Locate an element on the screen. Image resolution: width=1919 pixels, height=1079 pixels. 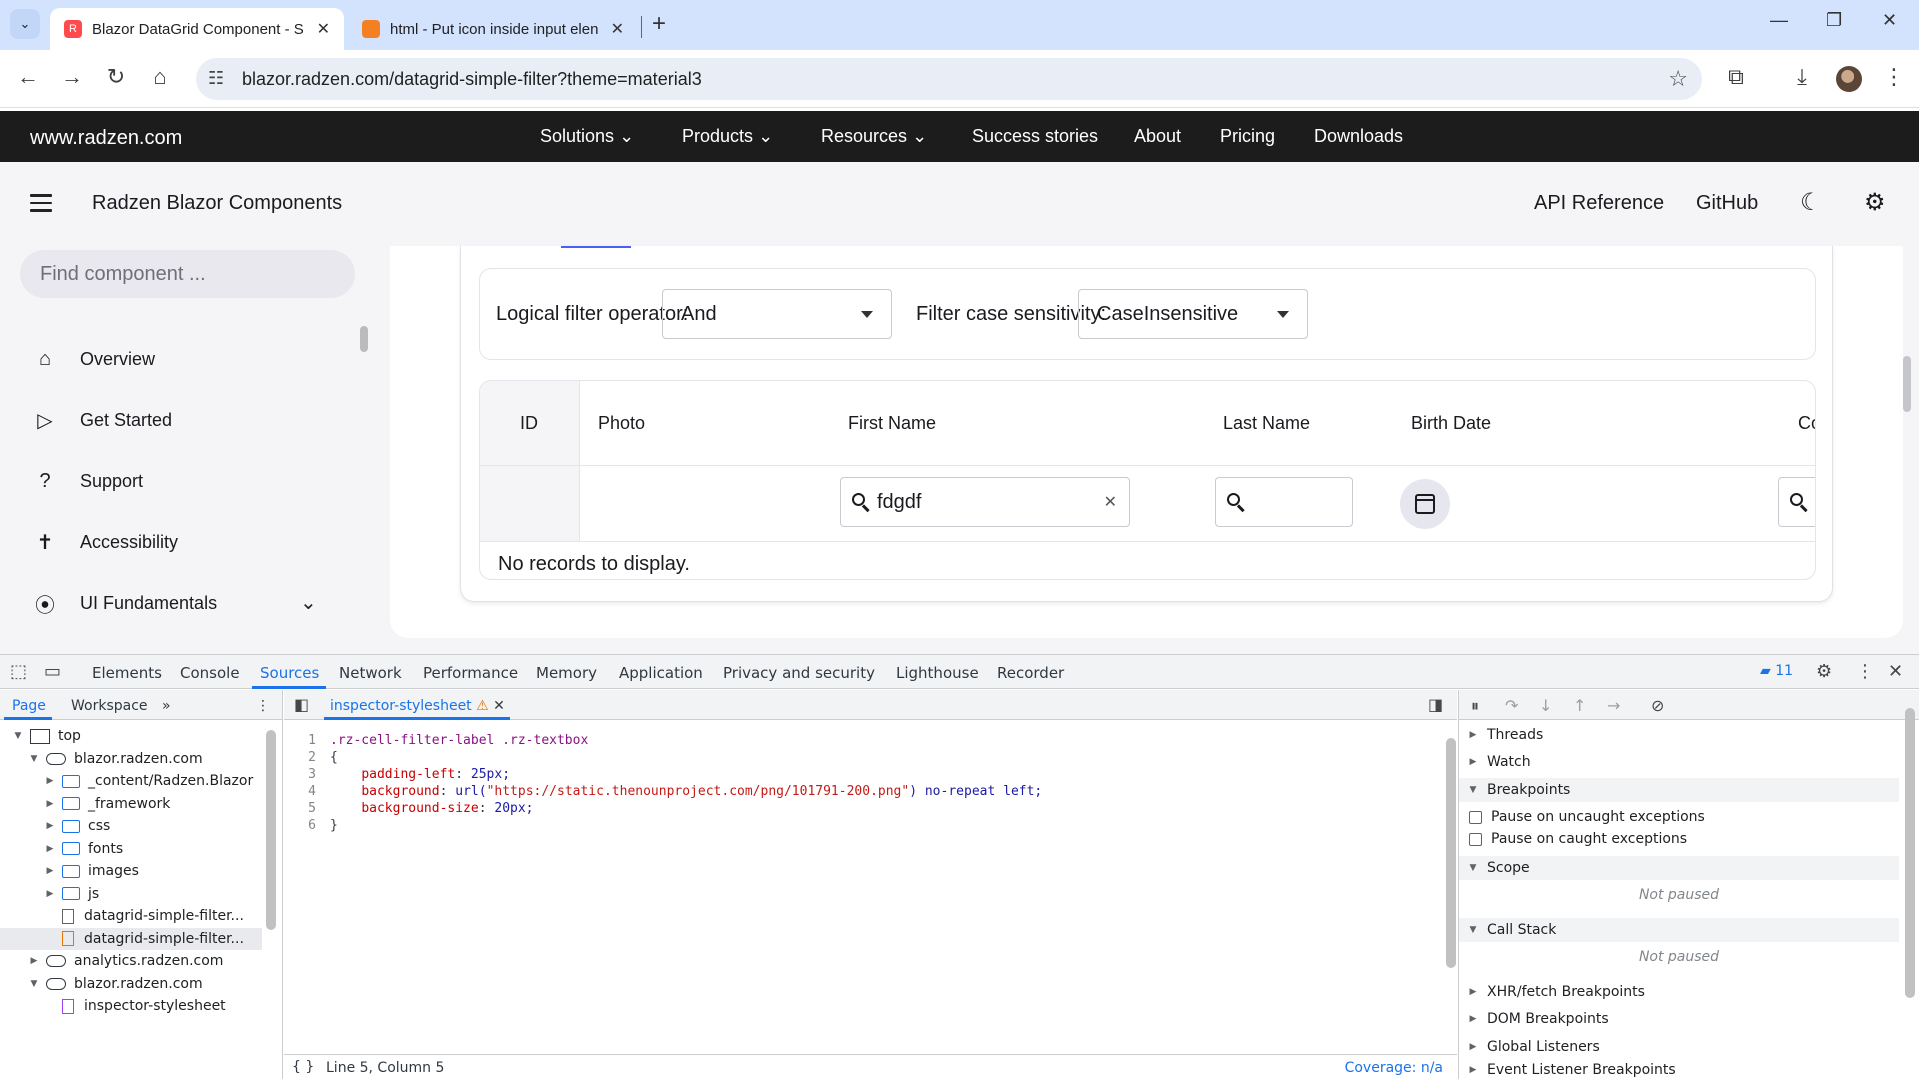
tree-item: ▼ blazor.radzen.com is located at coordinates (131, 759).